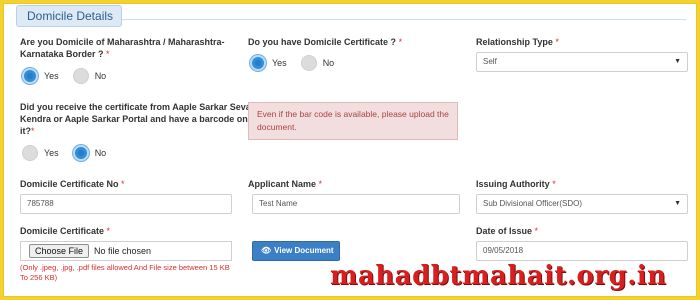 The height and width of the screenshot is (300, 700). Describe the element at coordinates (71, 153) in the screenshot. I see `barcode-radio-group: Yes No` at that location.